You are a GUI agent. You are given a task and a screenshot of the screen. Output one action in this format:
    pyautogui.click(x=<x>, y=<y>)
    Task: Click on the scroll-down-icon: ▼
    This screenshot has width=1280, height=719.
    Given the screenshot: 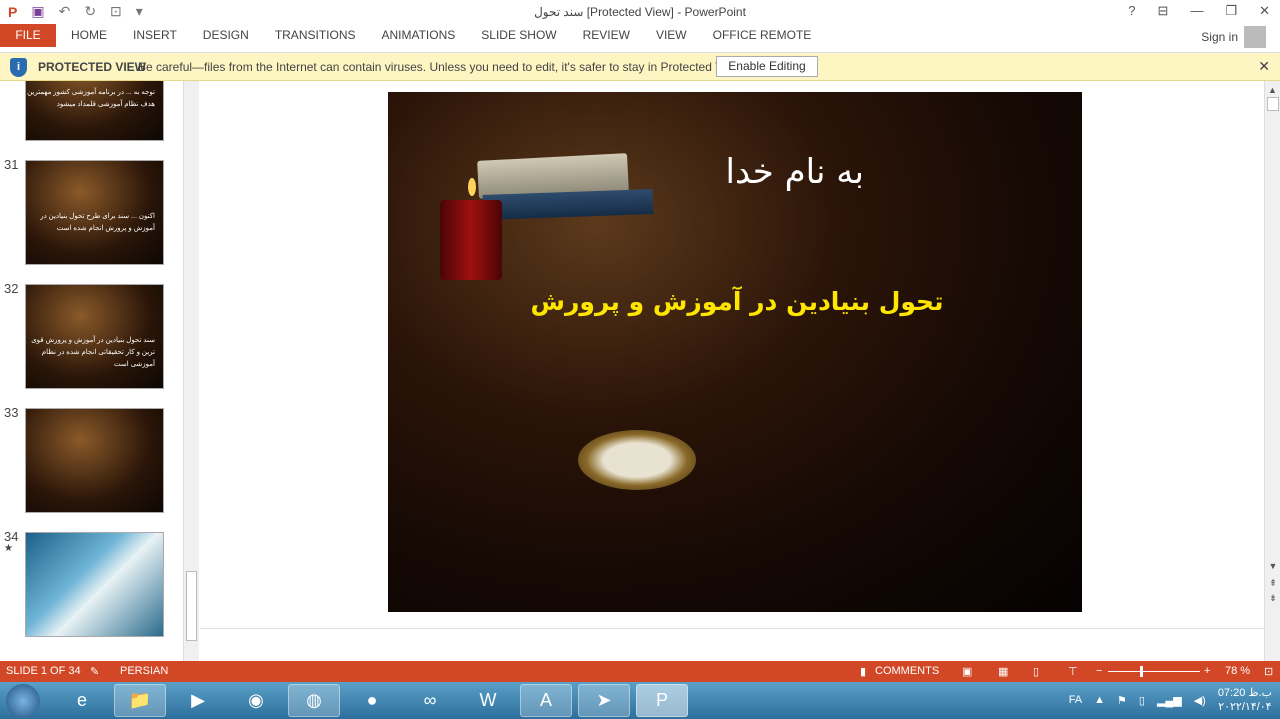 What is the action you would take?
    pyautogui.click(x=1272, y=566)
    